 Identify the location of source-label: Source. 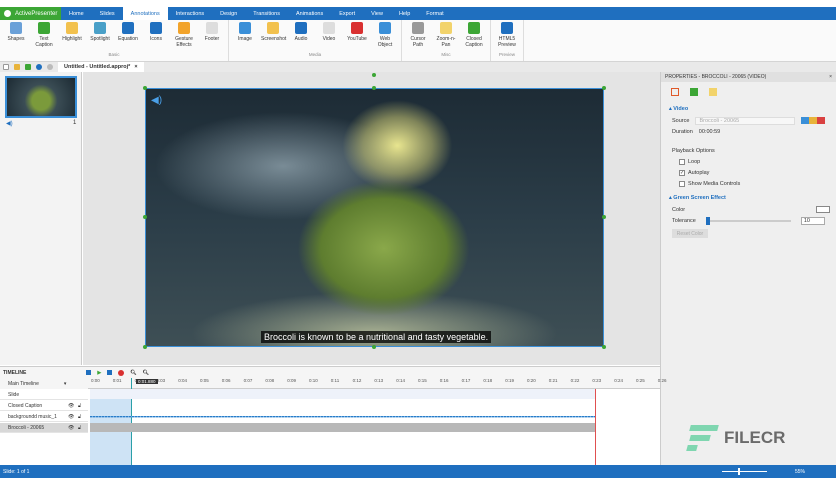
(681, 120).